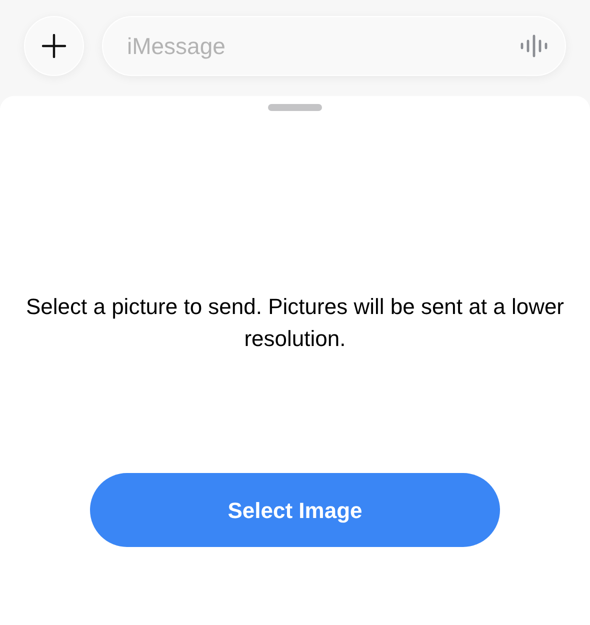 Image resolution: width=590 pixels, height=625 pixels. Describe the element at coordinates (334, 46) in the screenshot. I see `message-field: iMessage` at that location.